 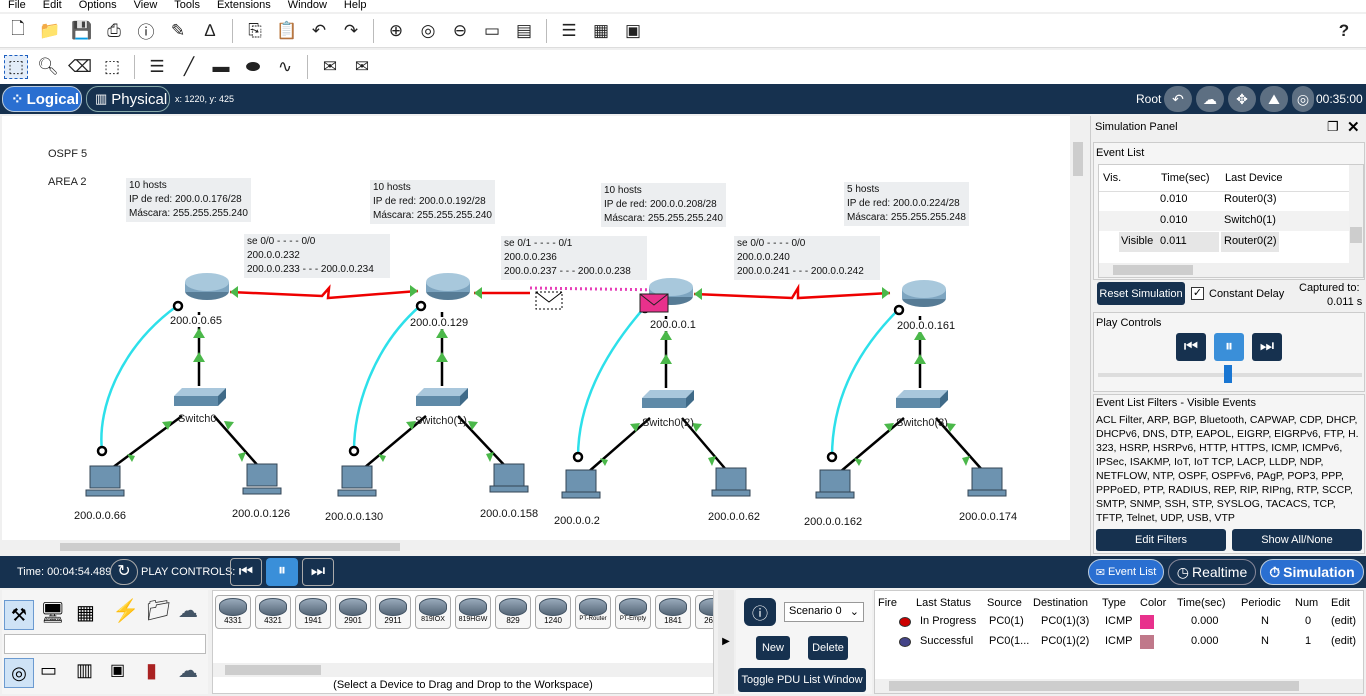 I want to click on new-file-icon: 🗋, so click(x=18, y=31).